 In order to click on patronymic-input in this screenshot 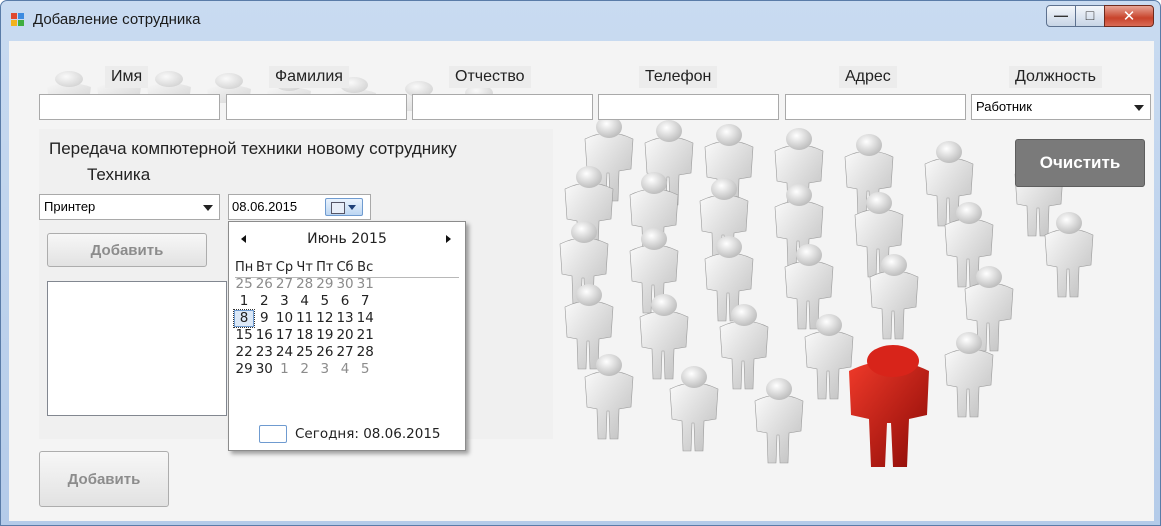, I will do `click(502, 107)`.